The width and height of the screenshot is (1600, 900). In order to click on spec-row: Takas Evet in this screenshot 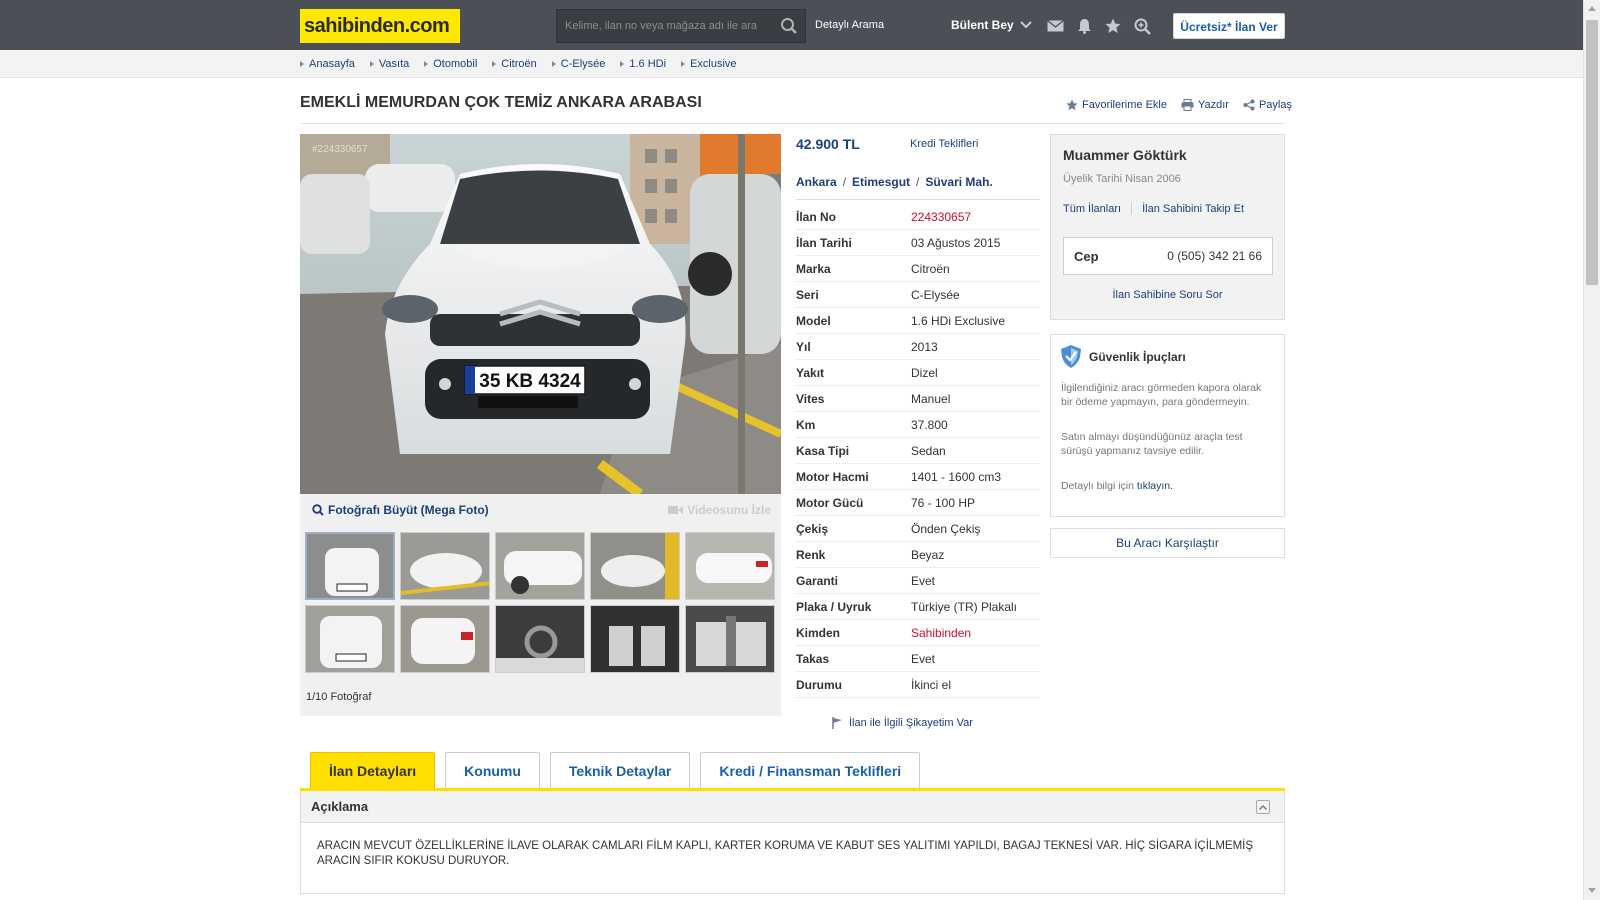, I will do `click(918, 659)`.